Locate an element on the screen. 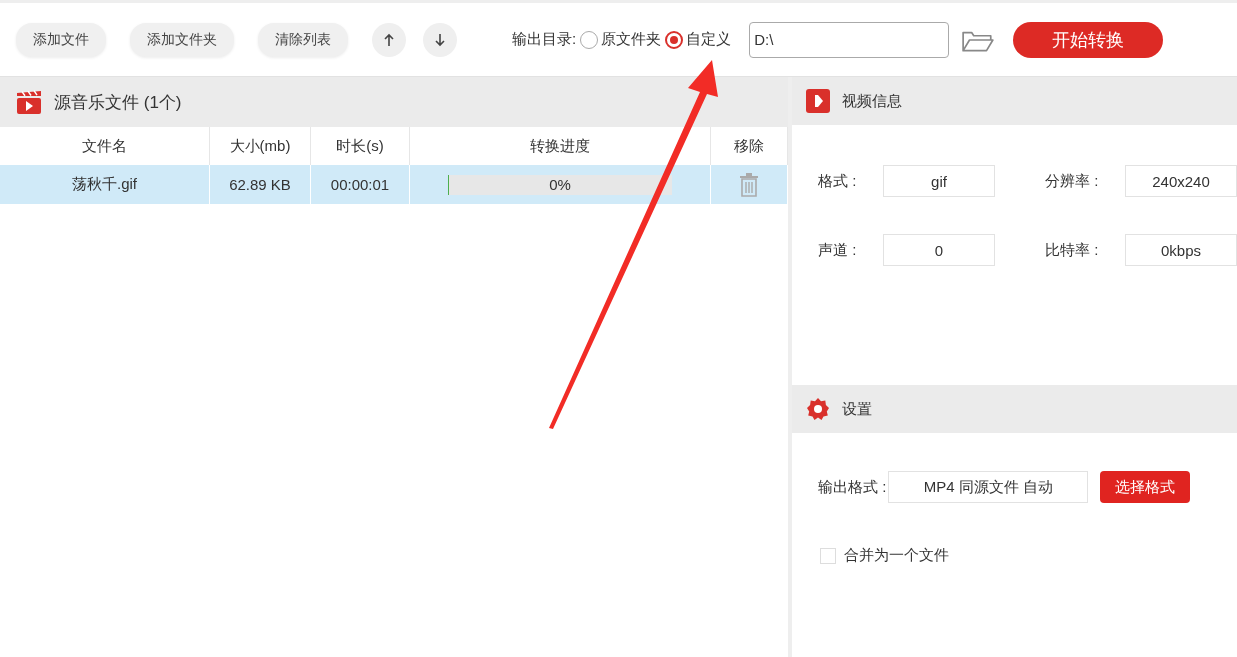 The image size is (1237, 657). settings-icon is located at coordinates (818, 409).